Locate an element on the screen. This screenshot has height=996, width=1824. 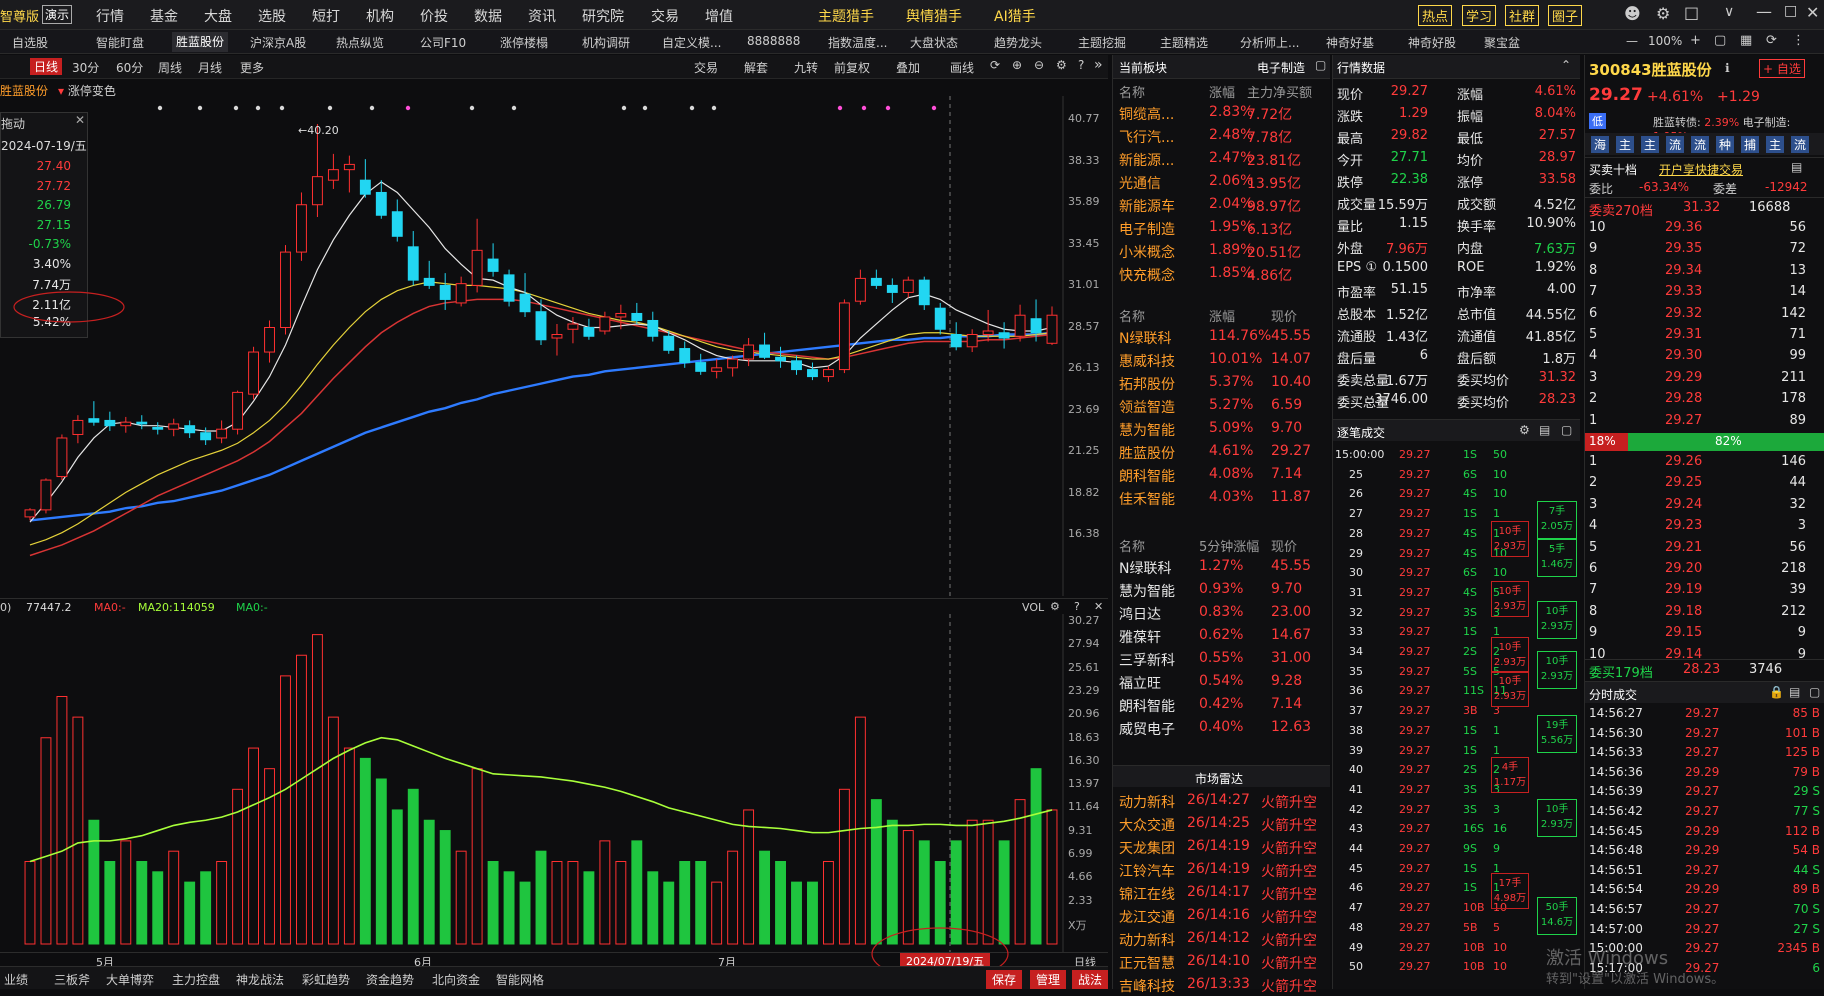
indicator-tab-6: 资金趋势 is located at coordinates (390, 979).